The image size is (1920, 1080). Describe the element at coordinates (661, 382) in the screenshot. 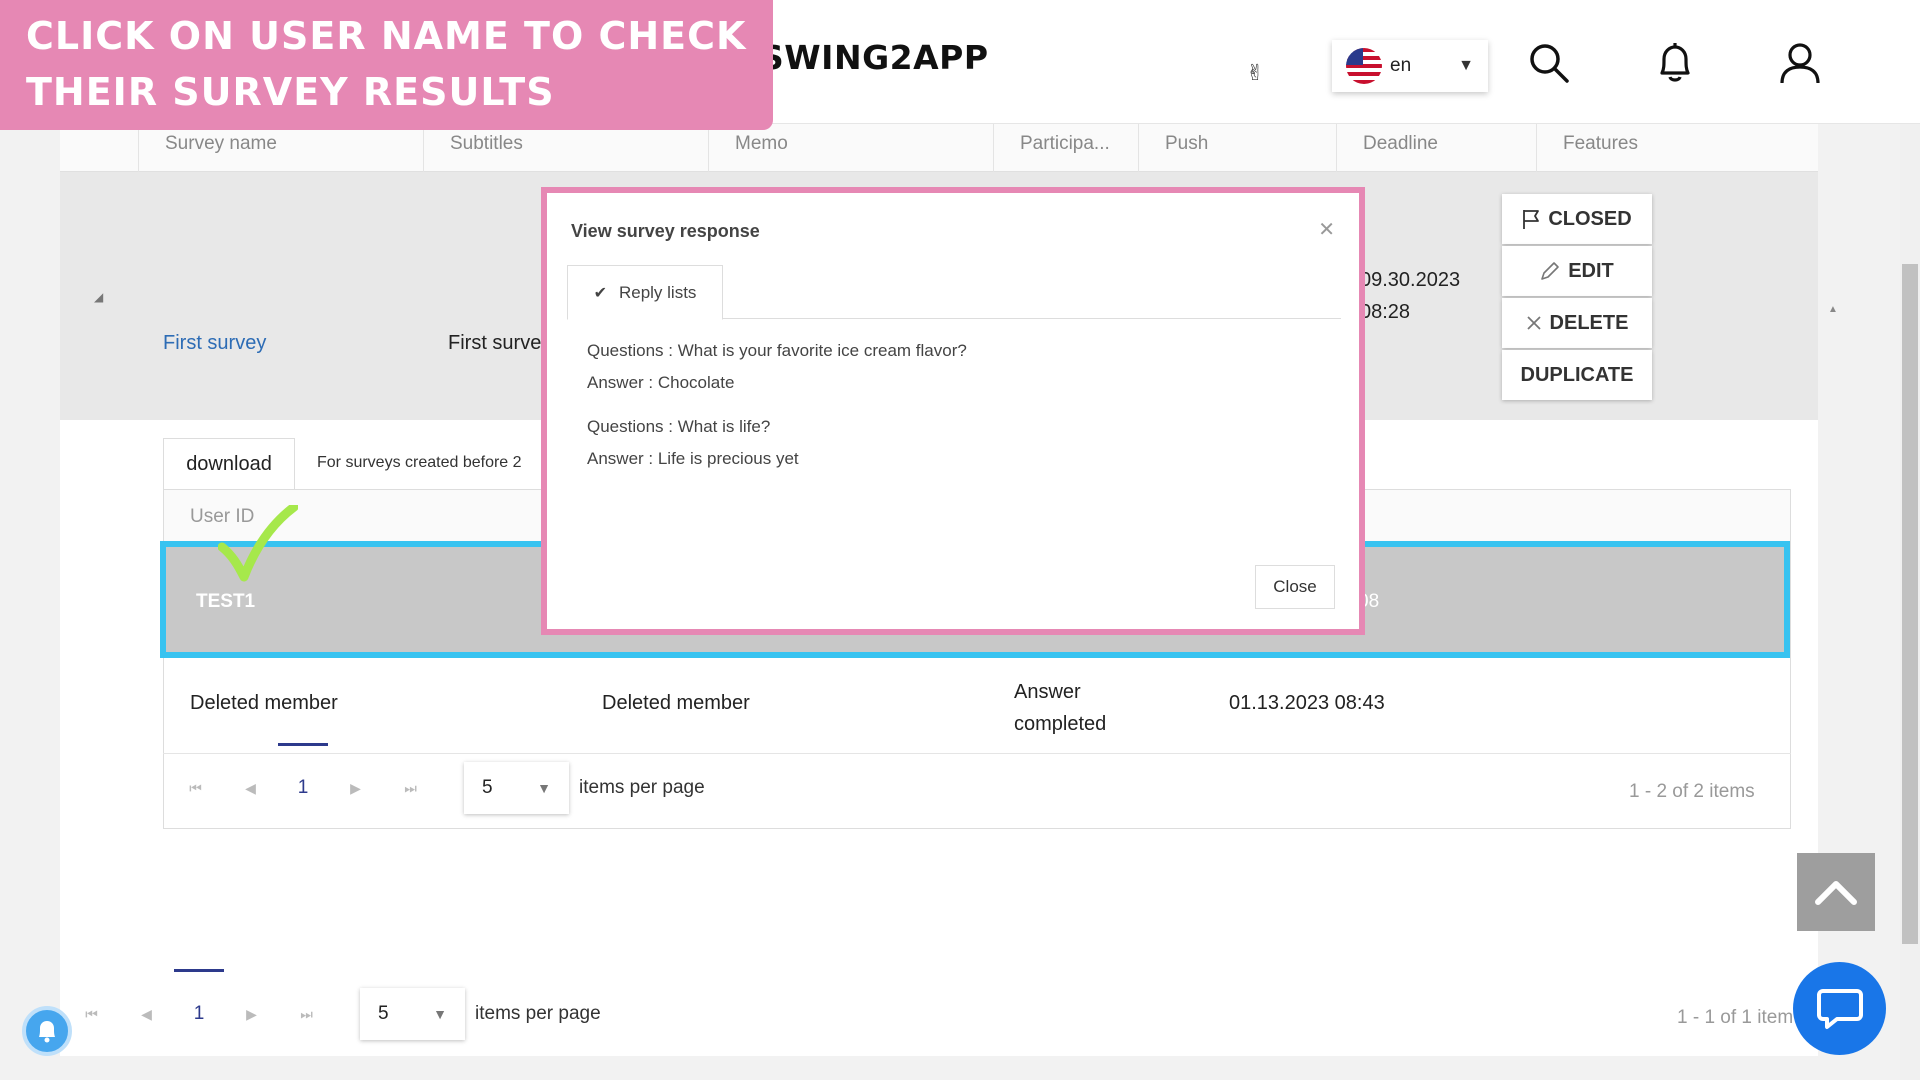

I see `qa-answer: Answer : Chocolate` at that location.